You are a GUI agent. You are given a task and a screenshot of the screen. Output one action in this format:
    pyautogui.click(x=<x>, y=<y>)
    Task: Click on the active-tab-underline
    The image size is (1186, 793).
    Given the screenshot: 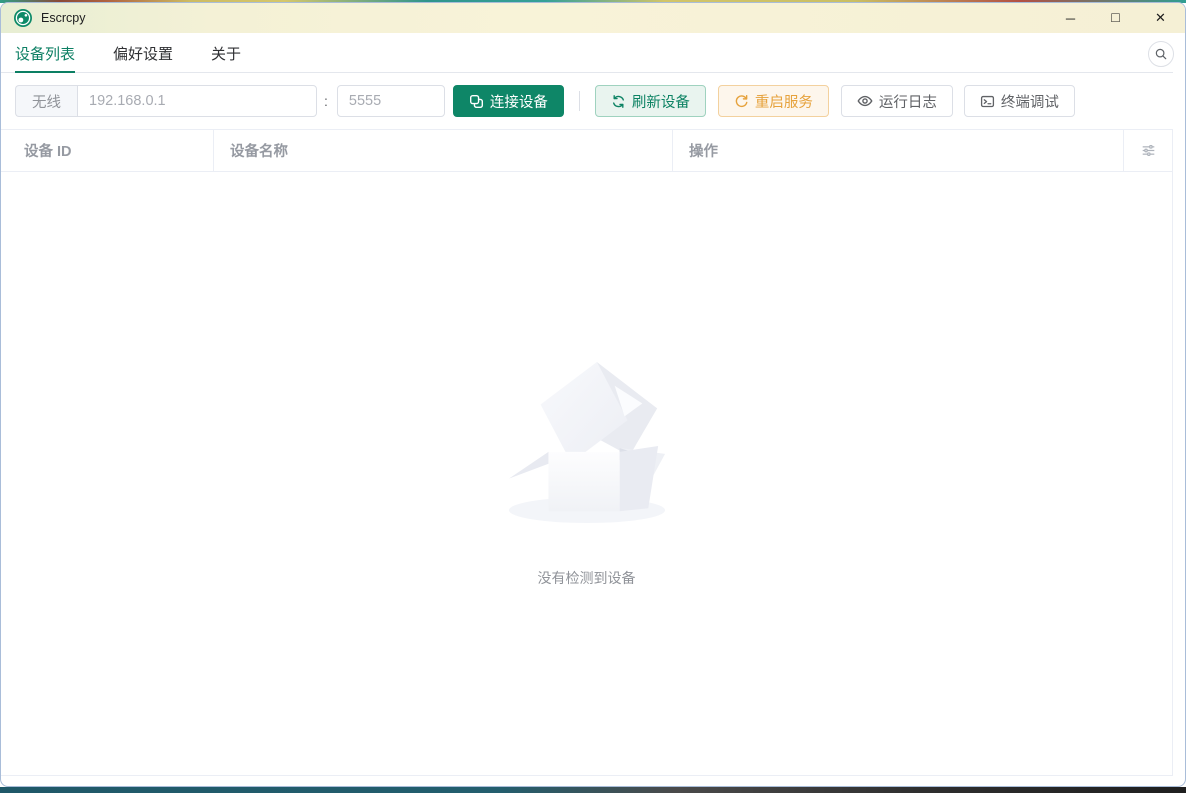 What is the action you would take?
    pyautogui.click(x=45, y=72)
    